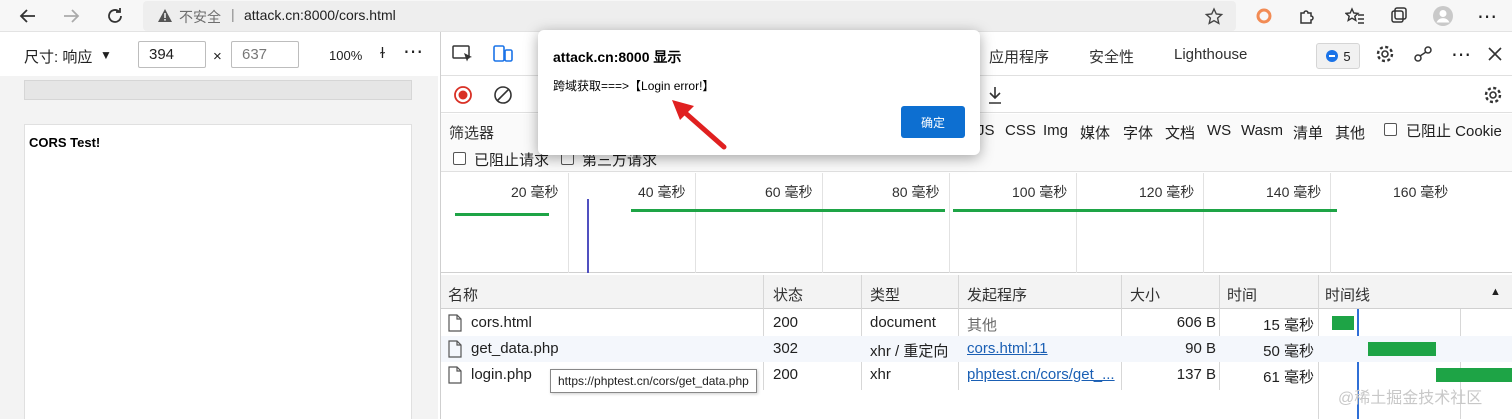 Image resolution: width=1512 pixels, height=419 pixels. Describe the element at coordinates (1423, 54) in the screenshot. I see `connected-devices-icon` at that location.